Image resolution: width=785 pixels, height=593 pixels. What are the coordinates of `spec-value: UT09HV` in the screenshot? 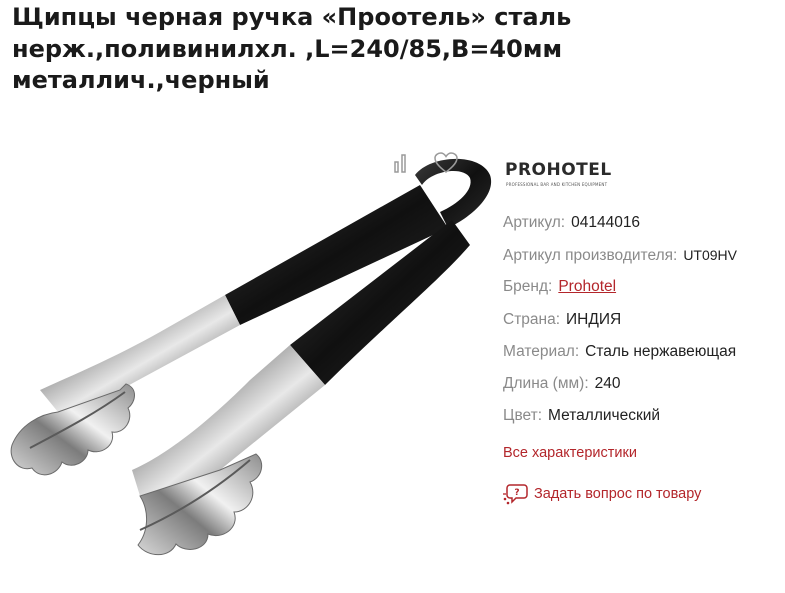 It's located at (710, 255).